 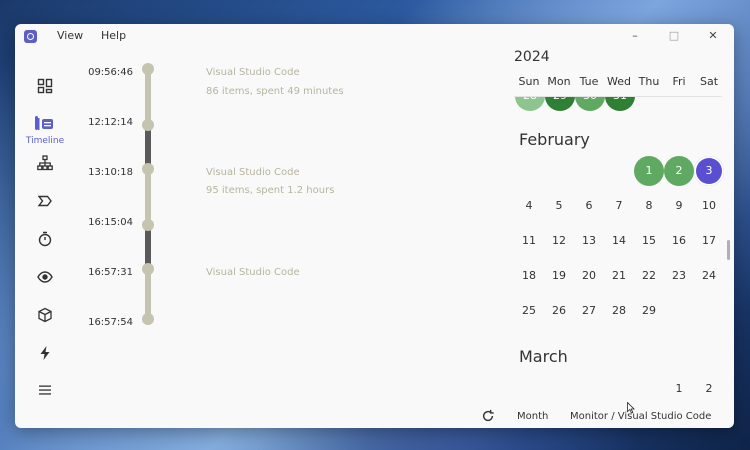 I want to click on menu-view: View, so click(x=70, y=35).